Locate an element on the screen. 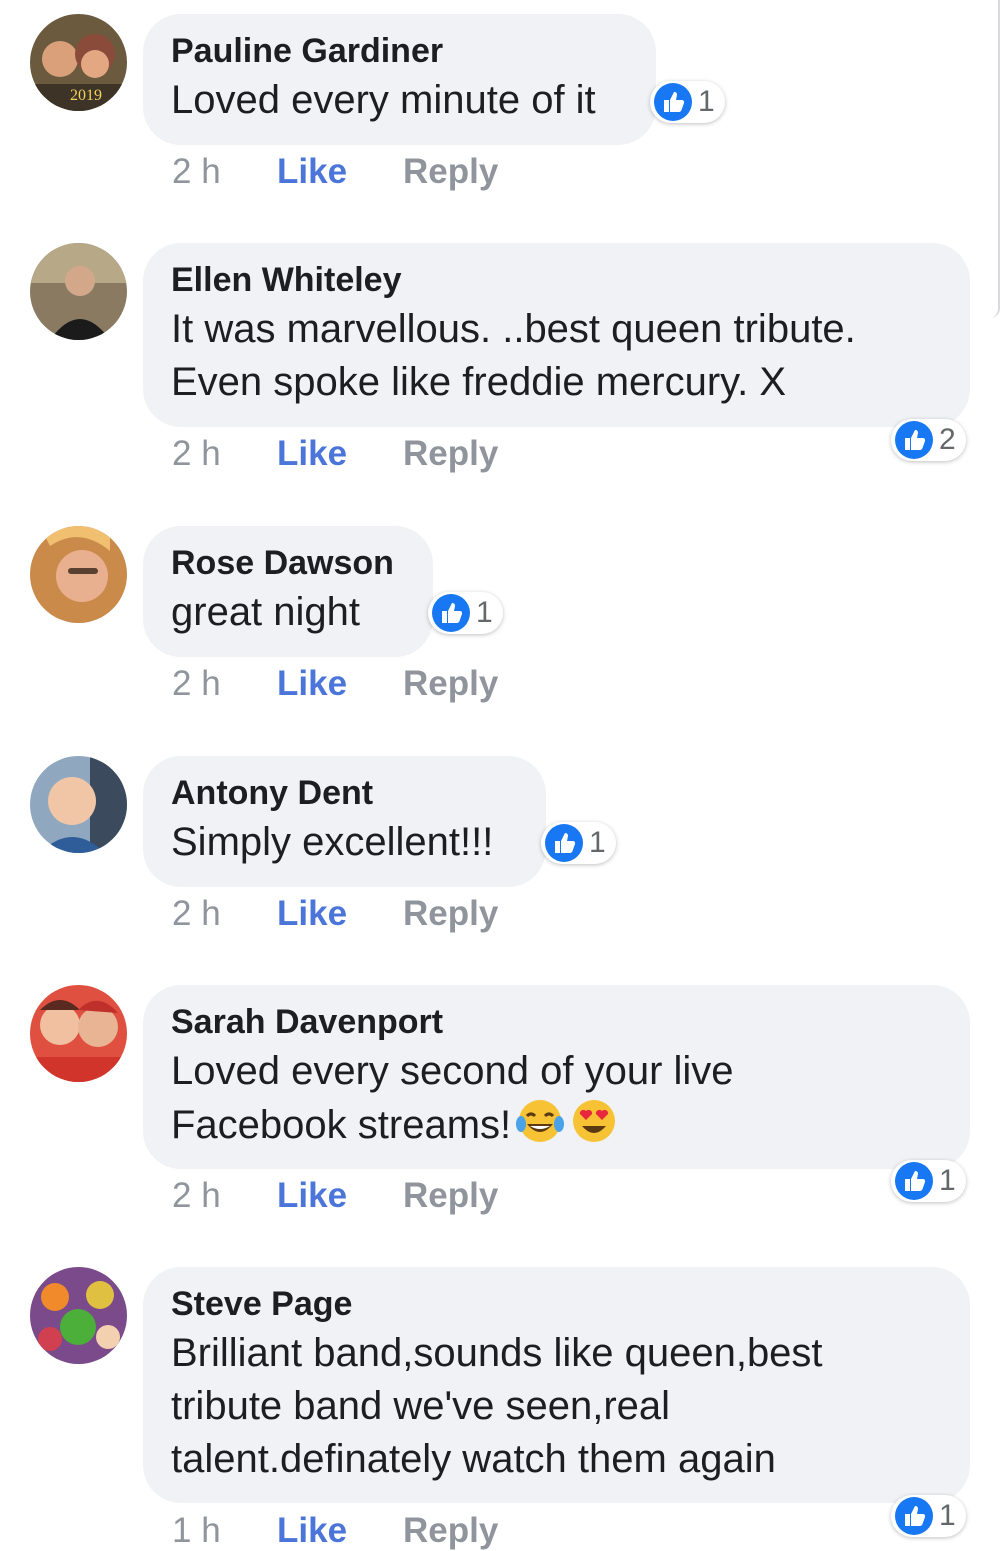 This screenshot has width=1000, height=1551. timestamp: 1 h is located at coordinates (196, 1530).